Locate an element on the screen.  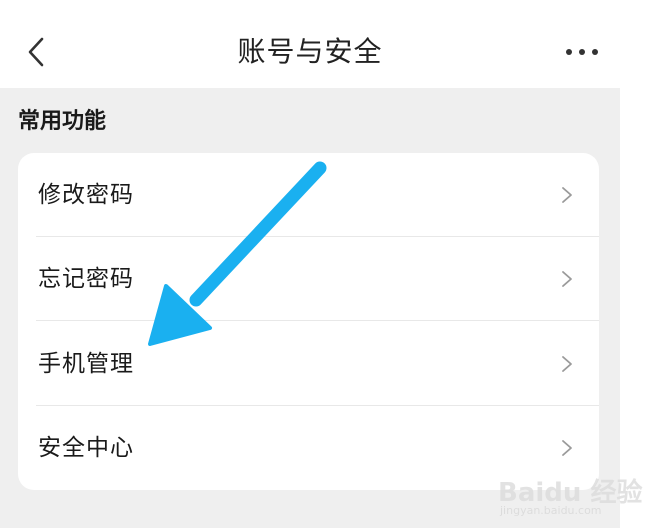
baidu-watermark: Baidu 经验 jingyan.baidu.com is located at coordinates (569, 491).